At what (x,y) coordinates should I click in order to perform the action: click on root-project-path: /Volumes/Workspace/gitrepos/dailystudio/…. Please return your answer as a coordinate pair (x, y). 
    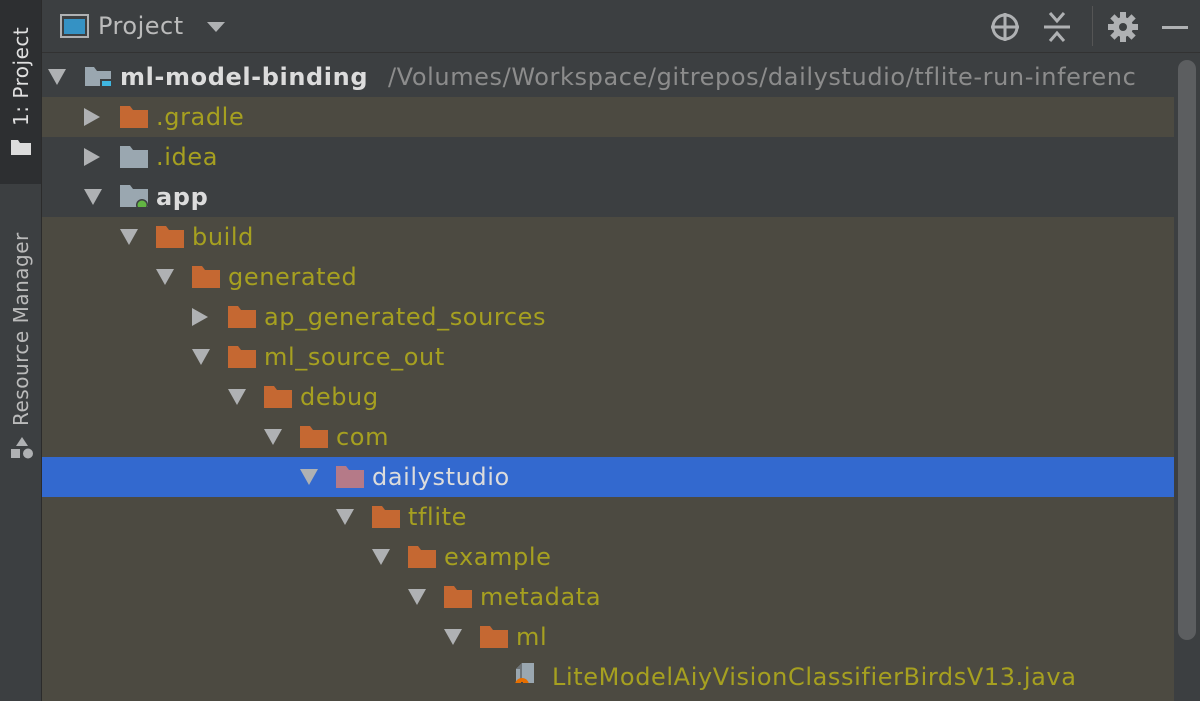
    Looking at the image, I should click on (762, 77).